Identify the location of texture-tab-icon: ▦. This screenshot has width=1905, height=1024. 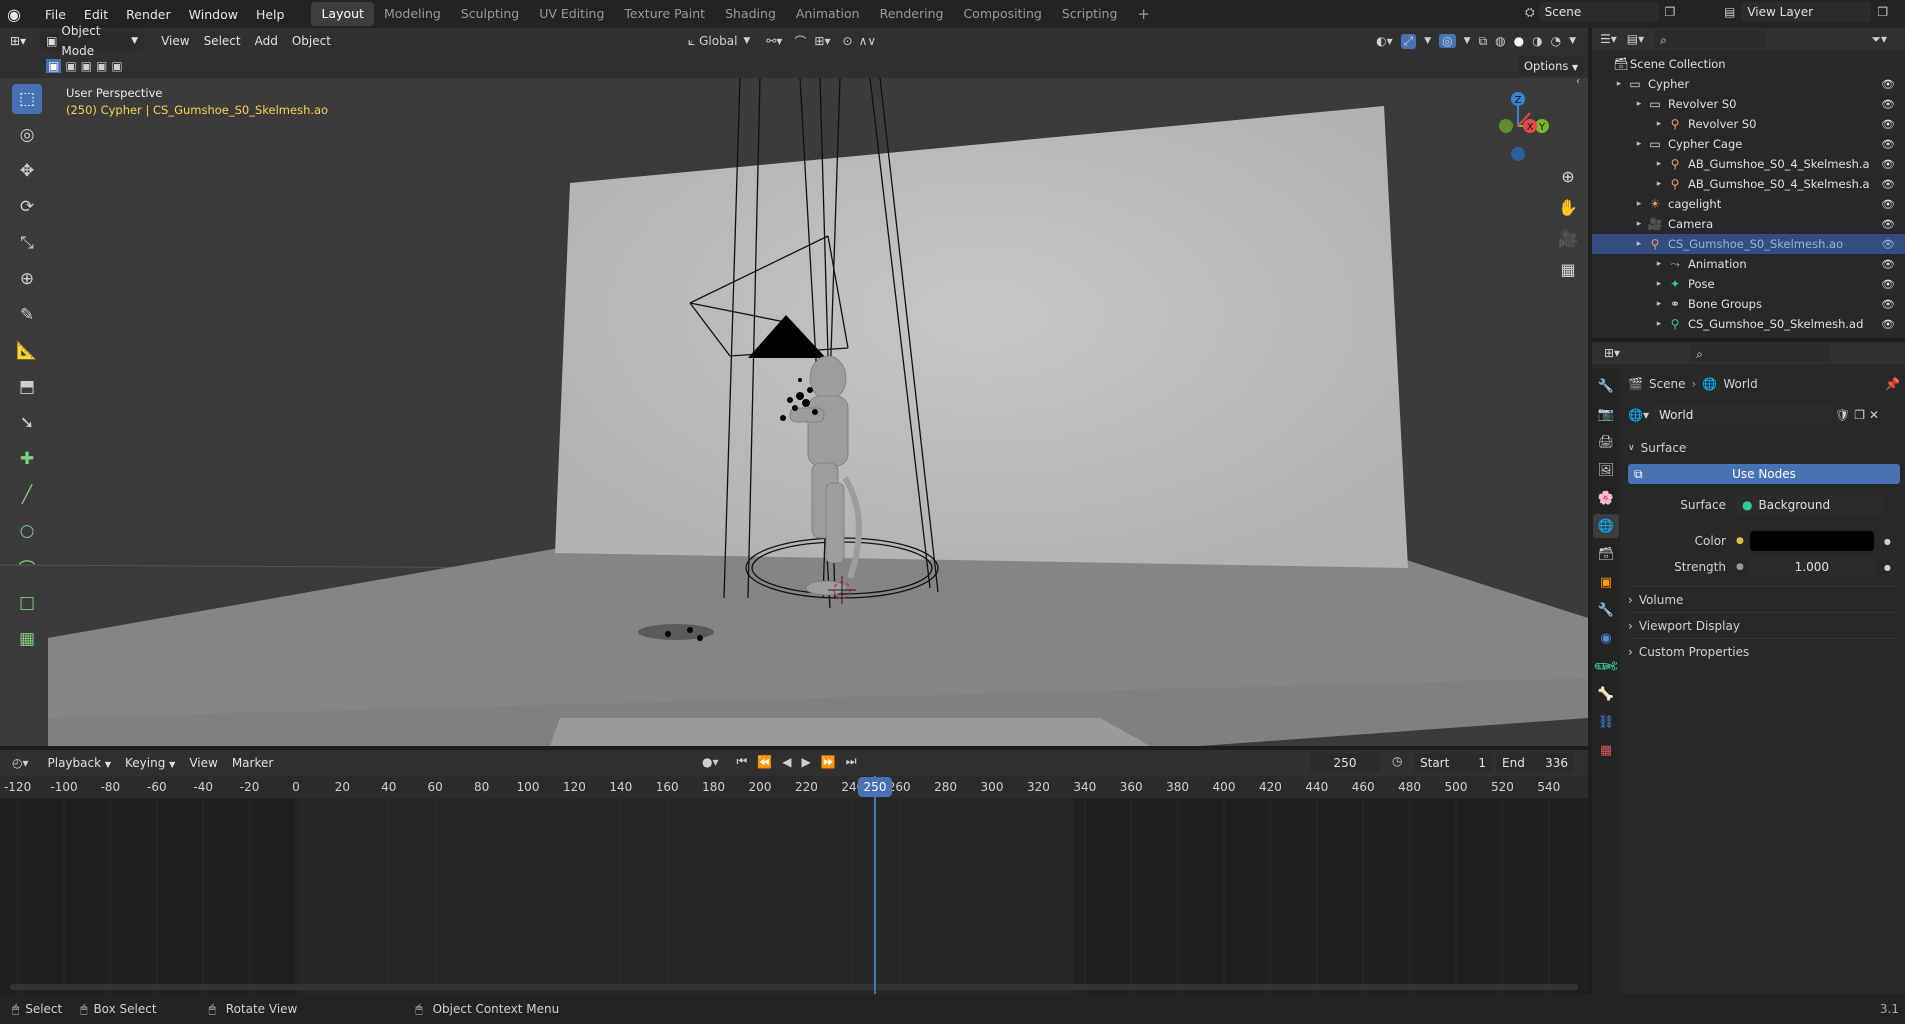
(1606, 750).